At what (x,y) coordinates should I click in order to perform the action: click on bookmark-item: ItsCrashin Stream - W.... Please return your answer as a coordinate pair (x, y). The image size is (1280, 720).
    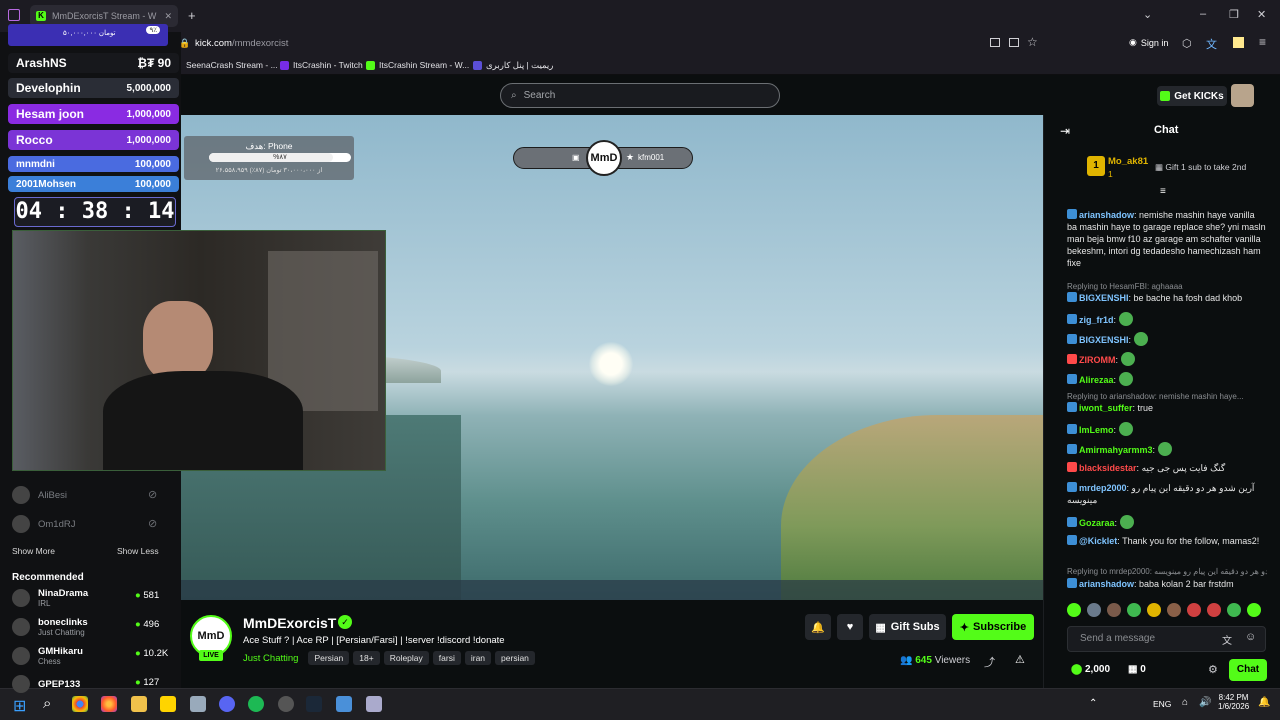
    Looking at the image, I should click on (417, 65).